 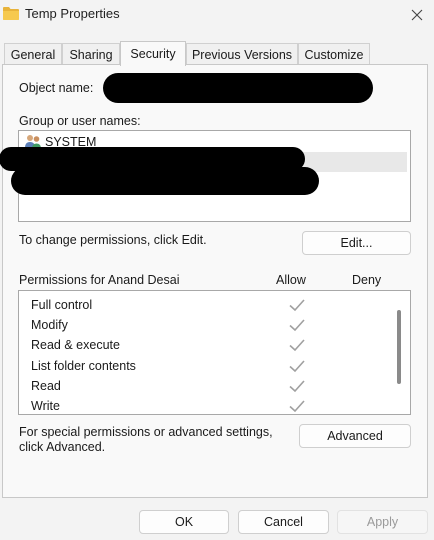 I want to click on permission-row: Read & execute, so click(x=211, y=346).